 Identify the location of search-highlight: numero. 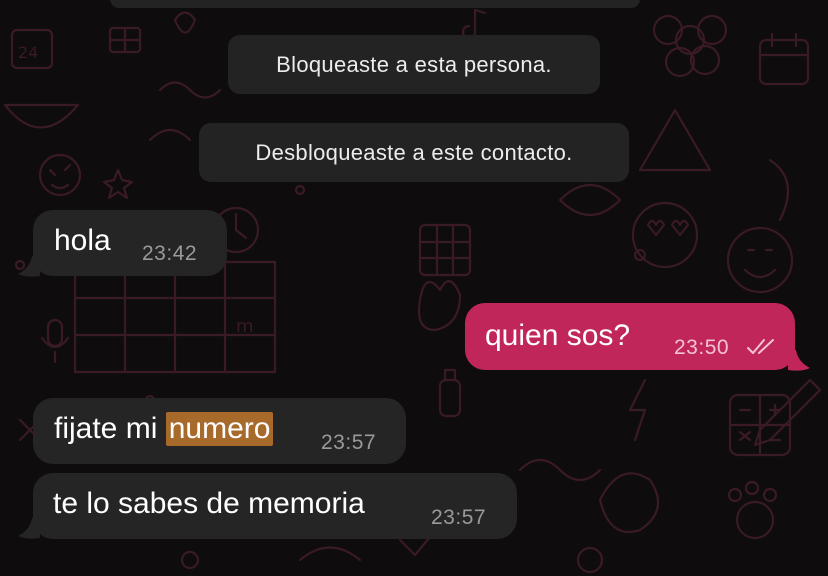
(219, 429).